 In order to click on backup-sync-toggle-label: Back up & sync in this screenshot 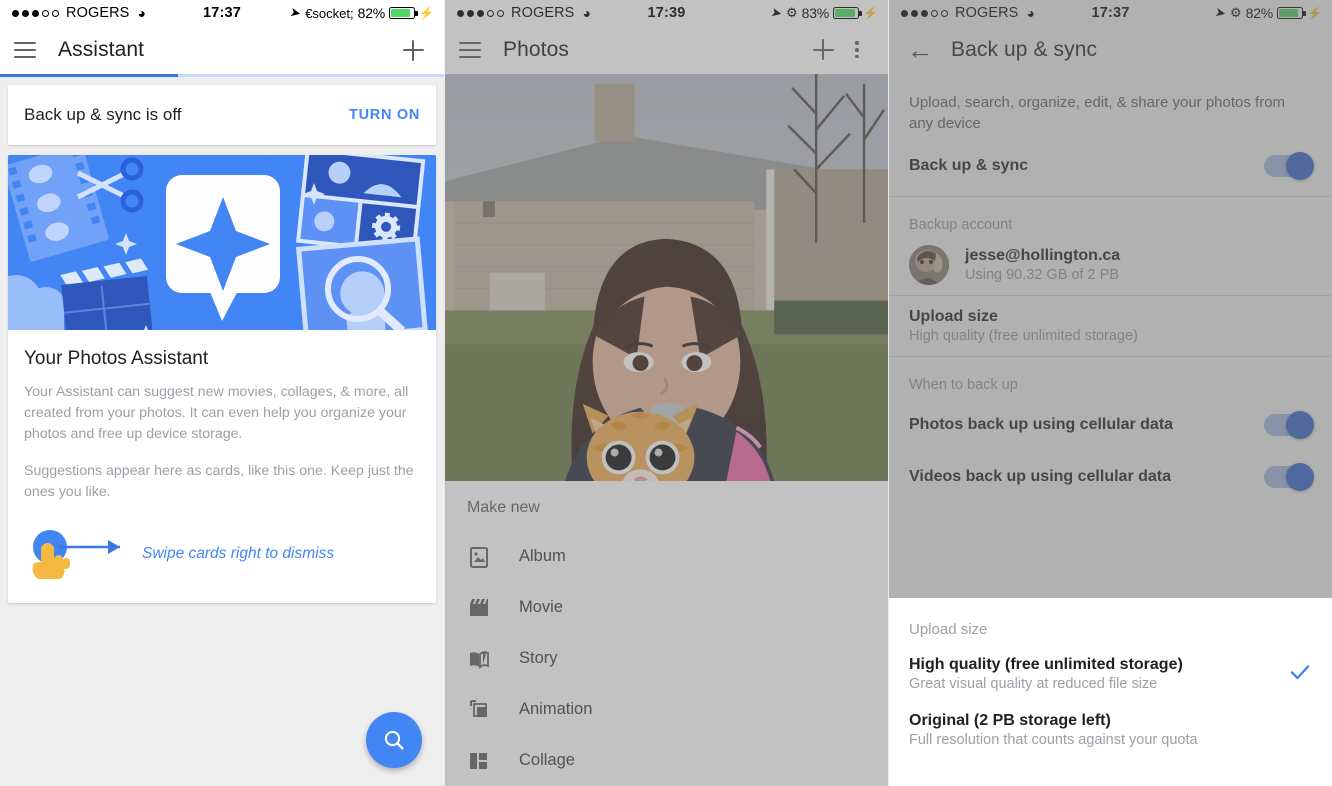, I will do `click(969, 165)`.